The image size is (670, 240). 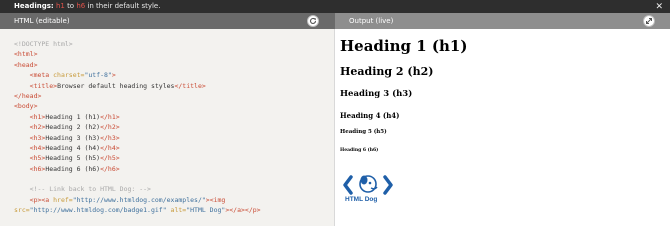 I want to click on code-token: </h6>, so click(x=110, y=168).